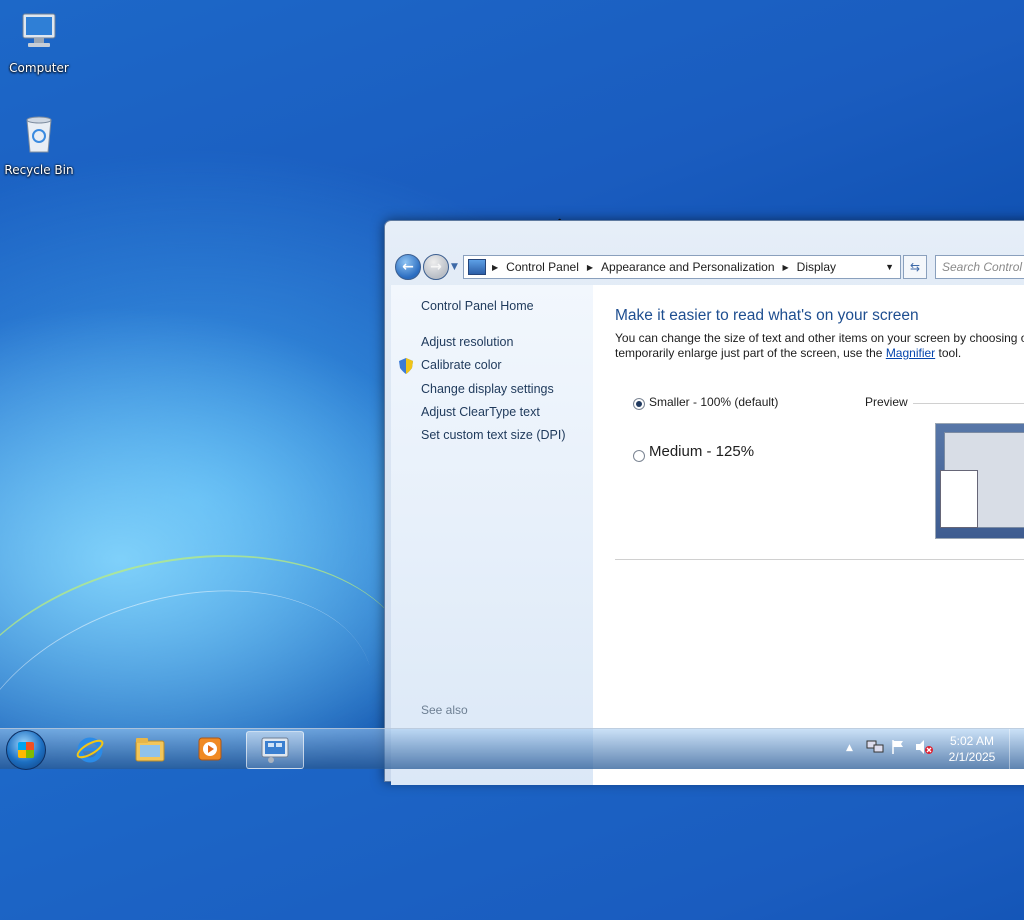  Describe the element at coordinates (687, 267) in the screenshot. I see `breadcrumb-appearance: Appearance and Personalization` at that location.